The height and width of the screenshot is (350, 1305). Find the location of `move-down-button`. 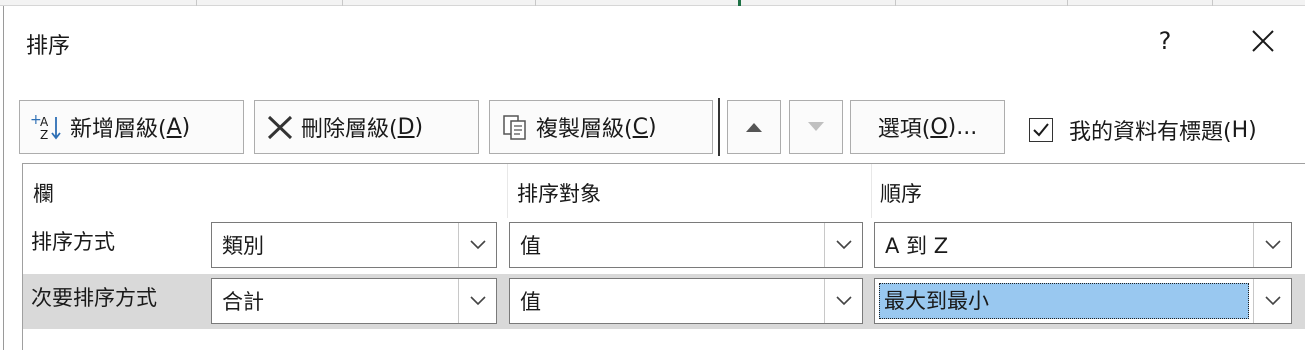

move-down-button is located at coordinates (816, 127).